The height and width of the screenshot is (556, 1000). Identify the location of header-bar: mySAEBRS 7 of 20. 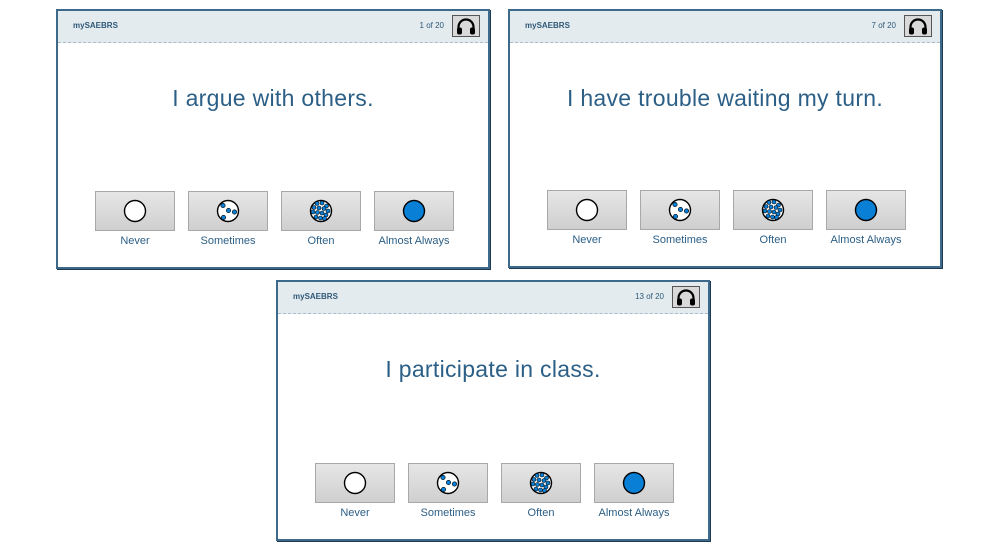
(725, 27).